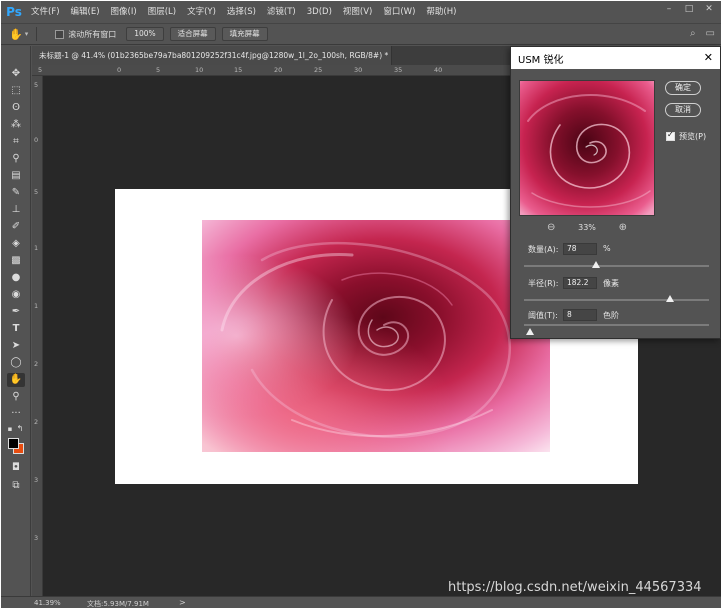 The width and height of the screenshot is (723, 610). I want to click on move-tool-icon: ✥, so click(16, 74).